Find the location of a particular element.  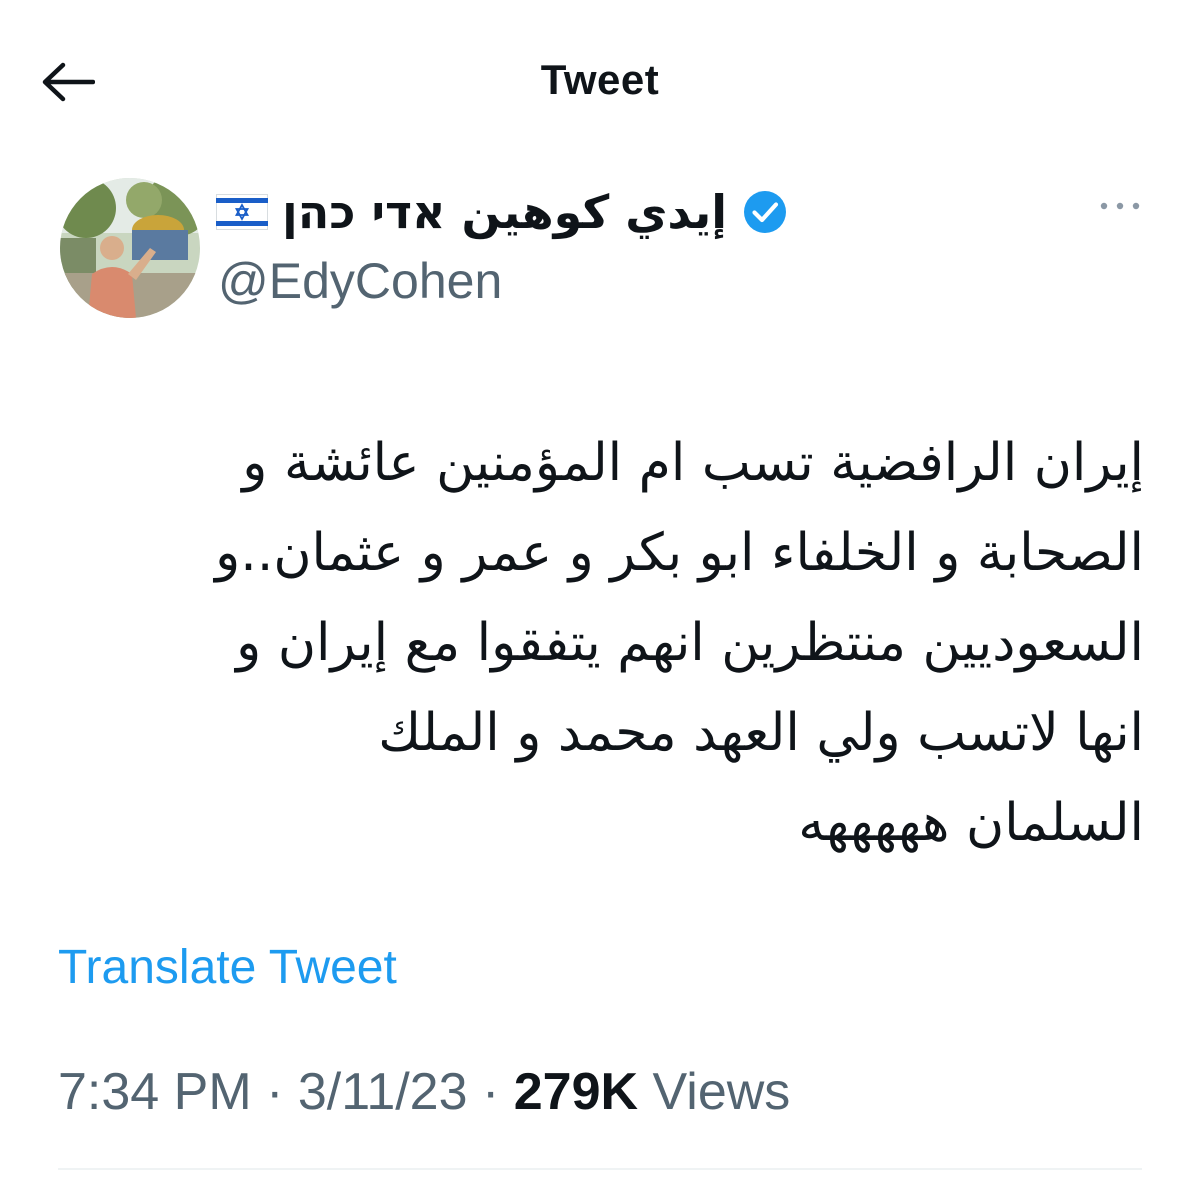

tweet-date: 3/11/23 is located at coordinates (383, 1092).